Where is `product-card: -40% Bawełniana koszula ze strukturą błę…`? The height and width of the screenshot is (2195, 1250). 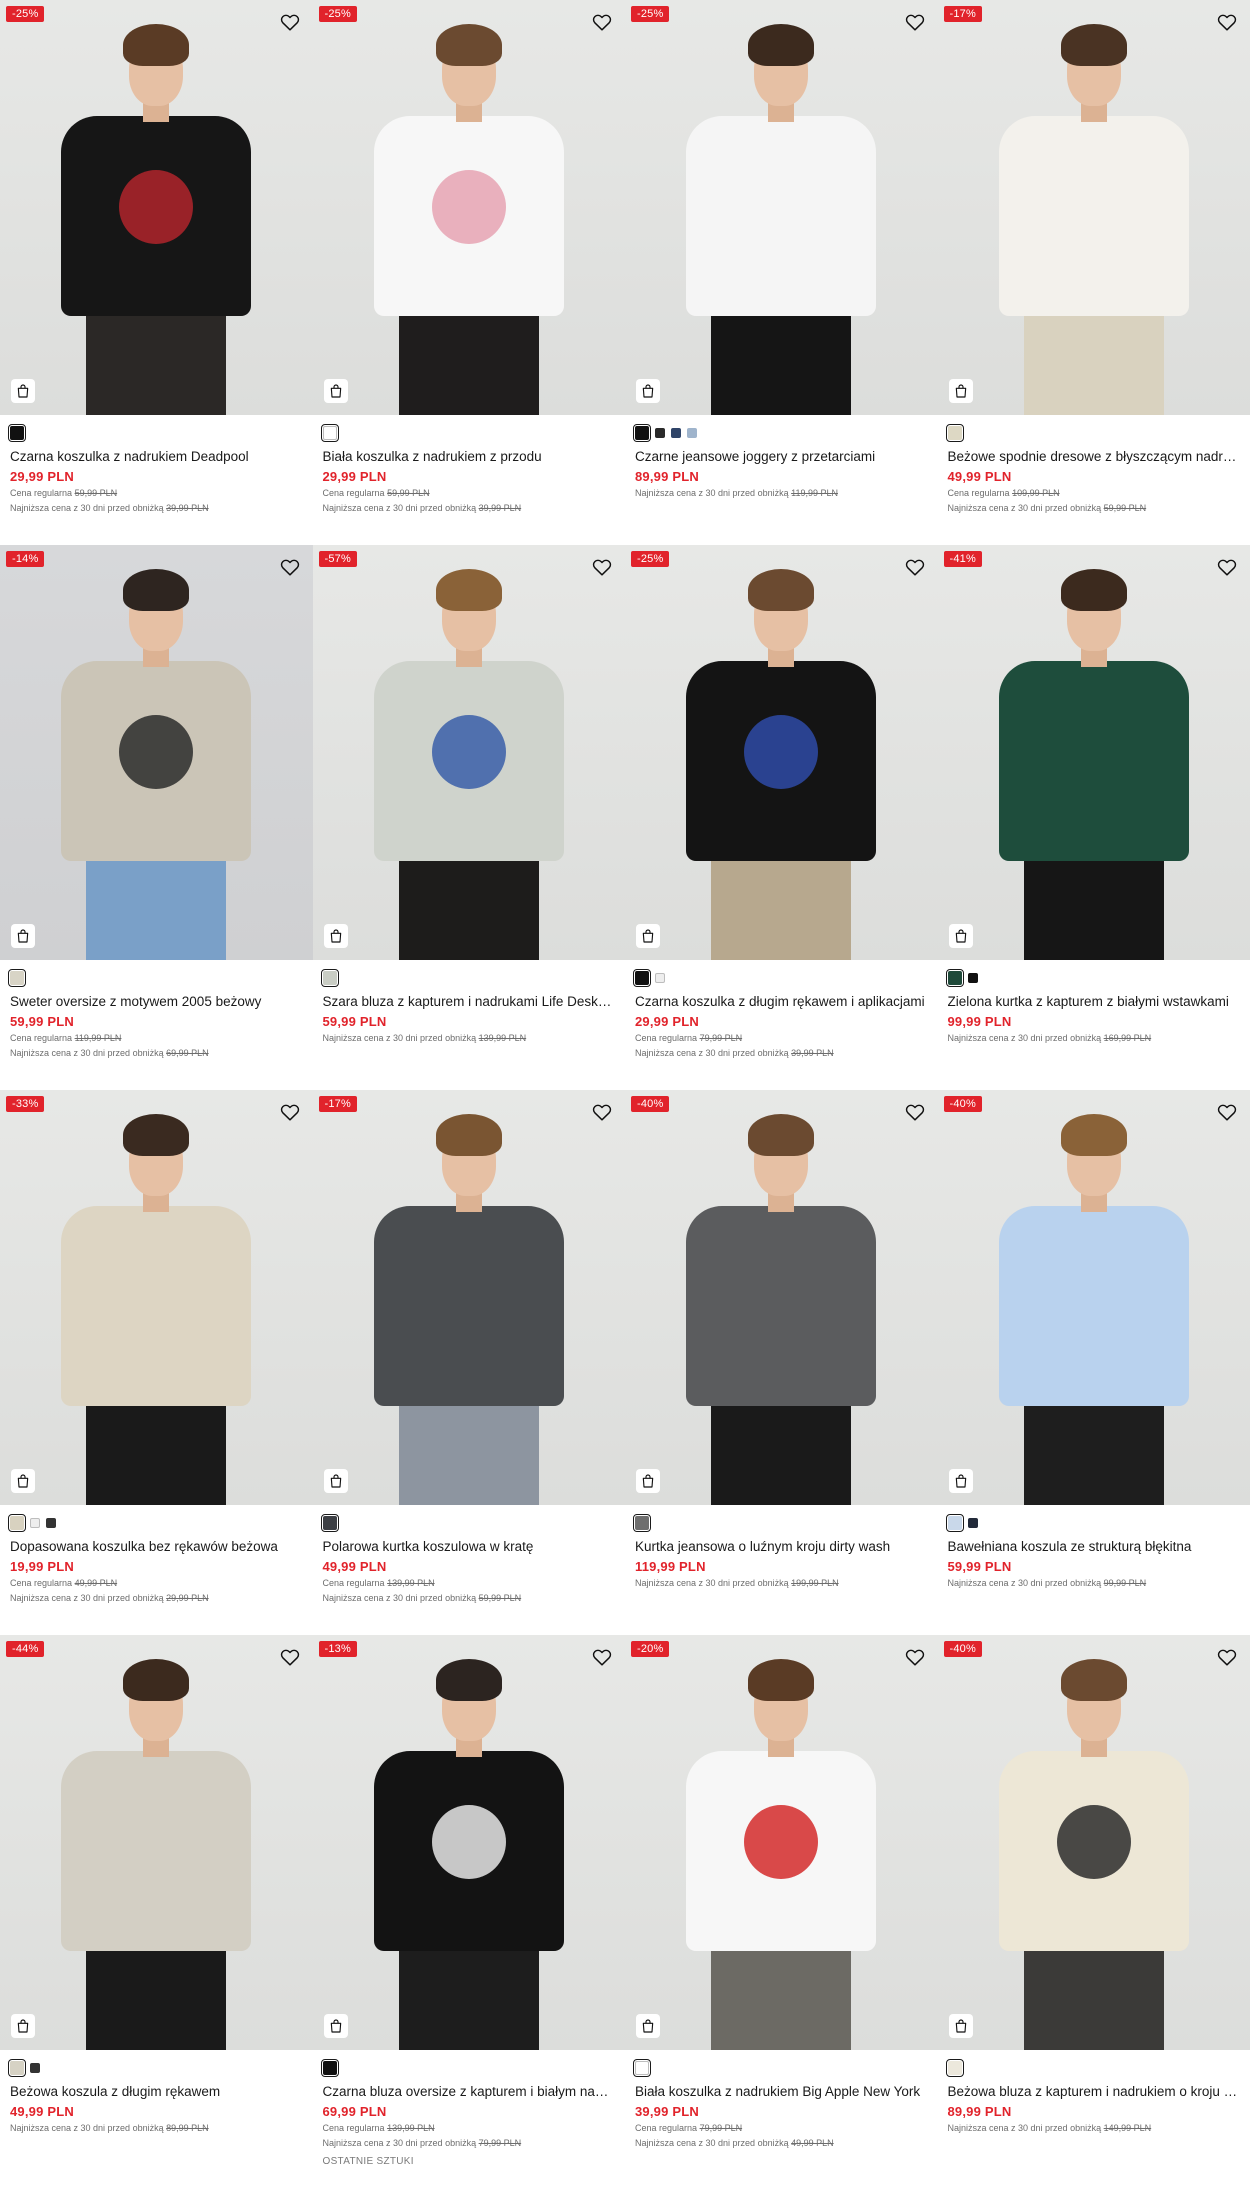 product-card: -40% Bawełniana koszula ze strukturą błę… is located at coordinates (1093, 1362).